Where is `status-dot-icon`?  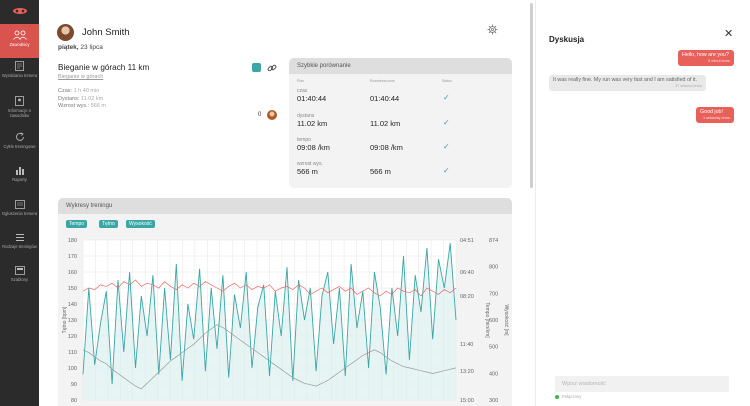
status-dot-icon is located at coordinates (557, 396).